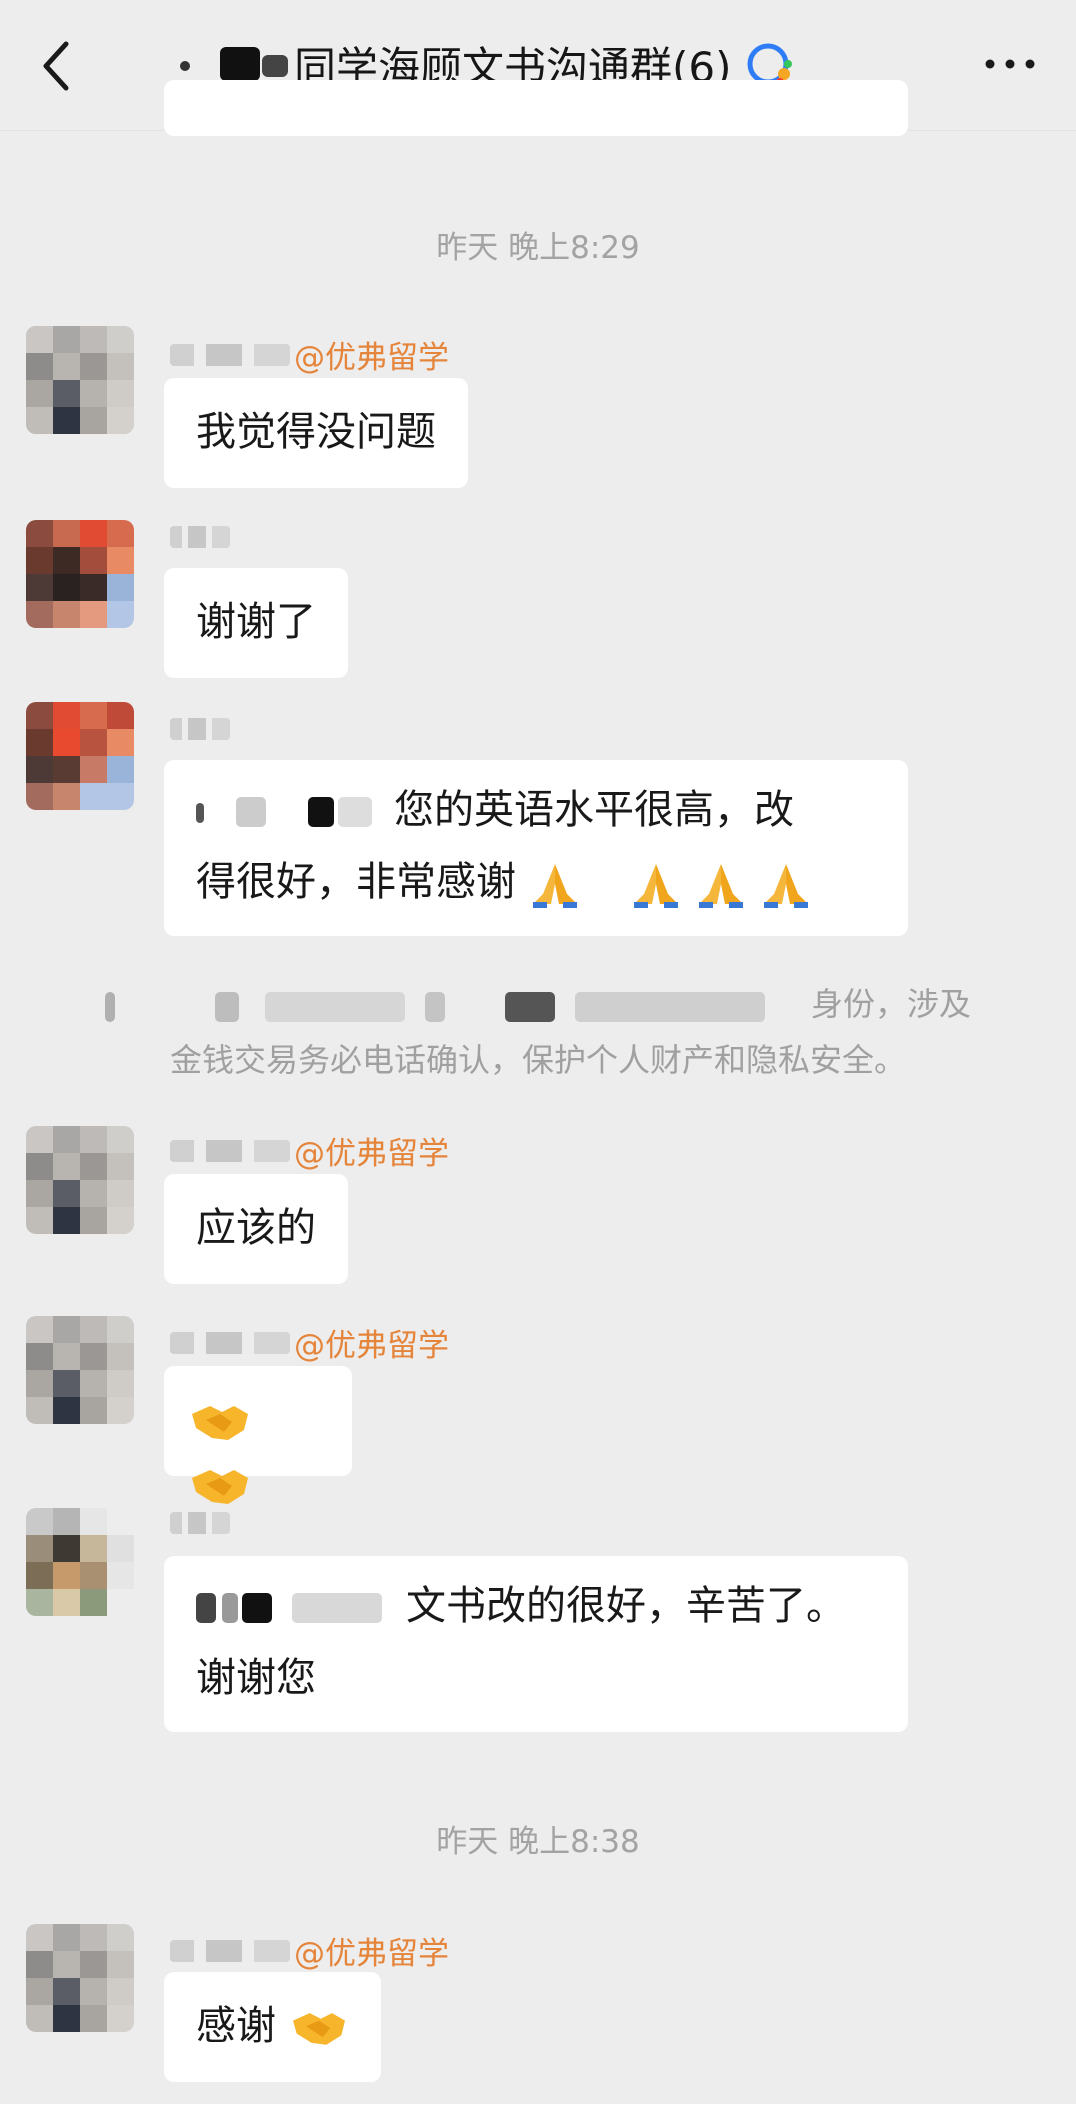  I want to click on message-bubble-partial, so click(536, 108).